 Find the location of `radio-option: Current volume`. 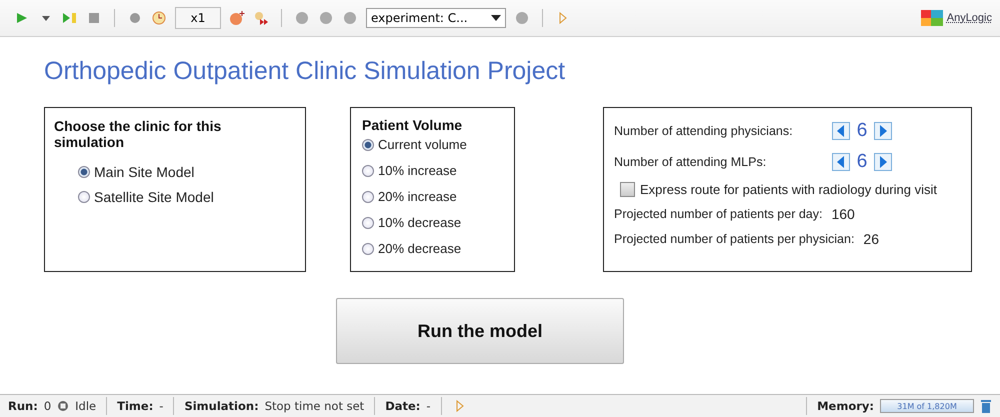

radio-option: Current volume is located at coordinates (432, 144).